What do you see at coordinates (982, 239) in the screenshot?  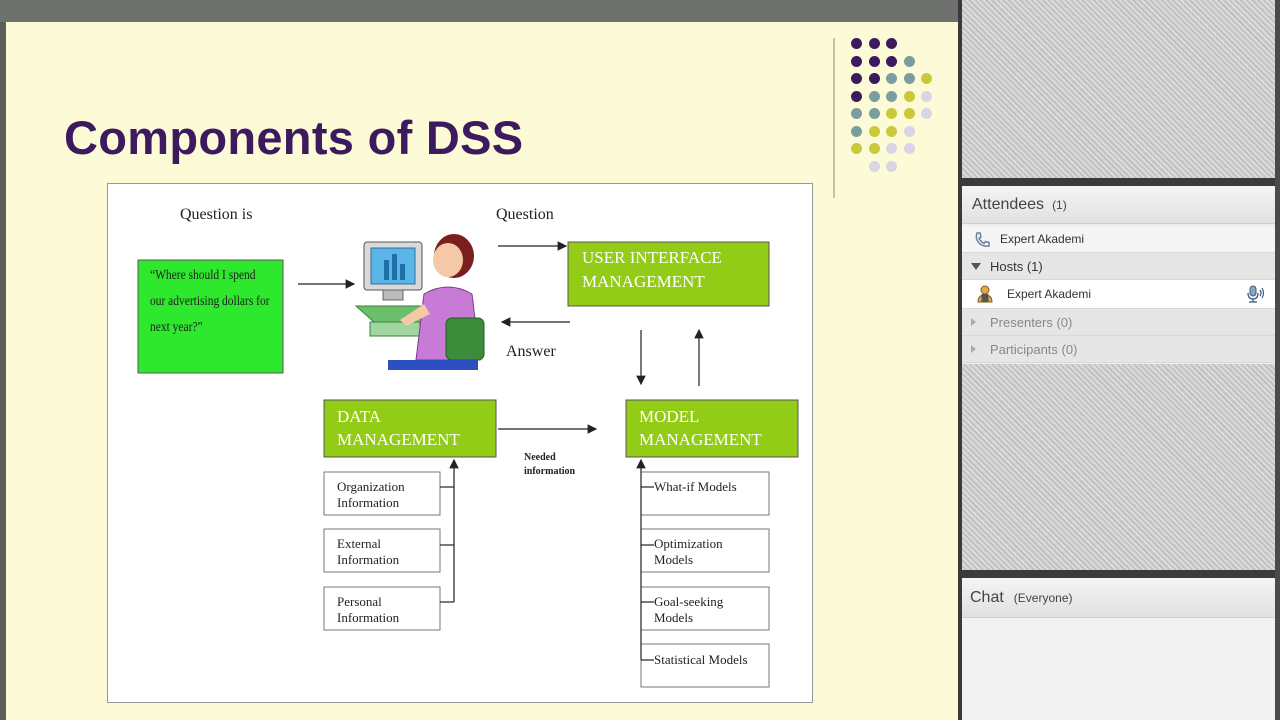 I see `phone-icon` at bounding box center [982, 239].